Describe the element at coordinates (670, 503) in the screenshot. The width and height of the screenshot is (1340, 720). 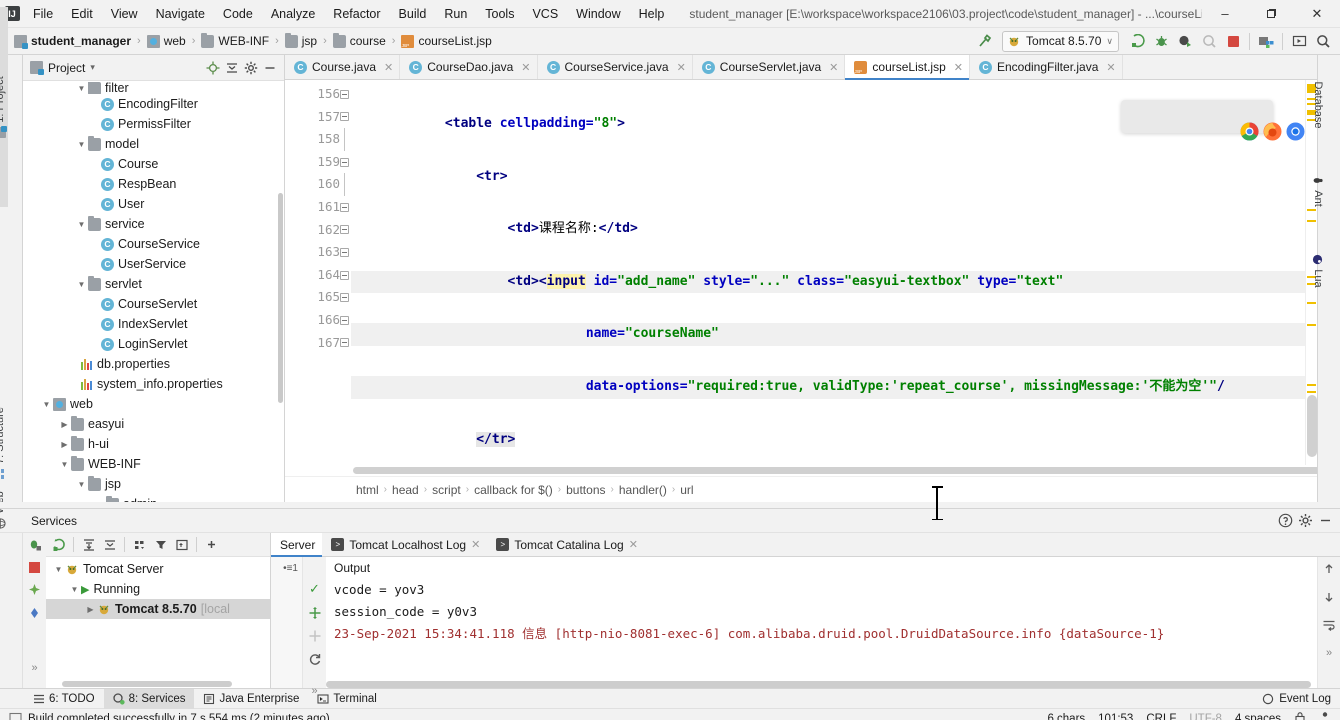
I see `editor-services-splitter` at that location.